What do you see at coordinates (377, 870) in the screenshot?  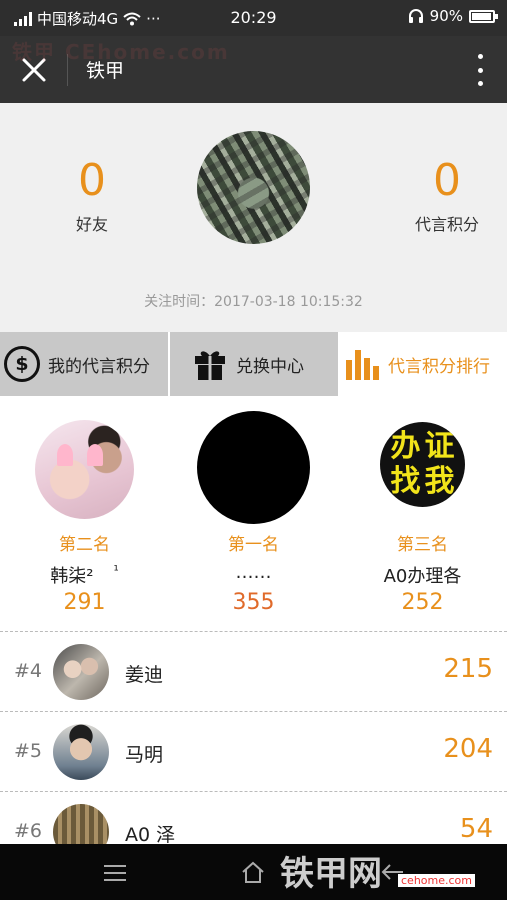 I see `watermark-bottom: 铁甲网 cehome.com` at bounding box center [377, 870].